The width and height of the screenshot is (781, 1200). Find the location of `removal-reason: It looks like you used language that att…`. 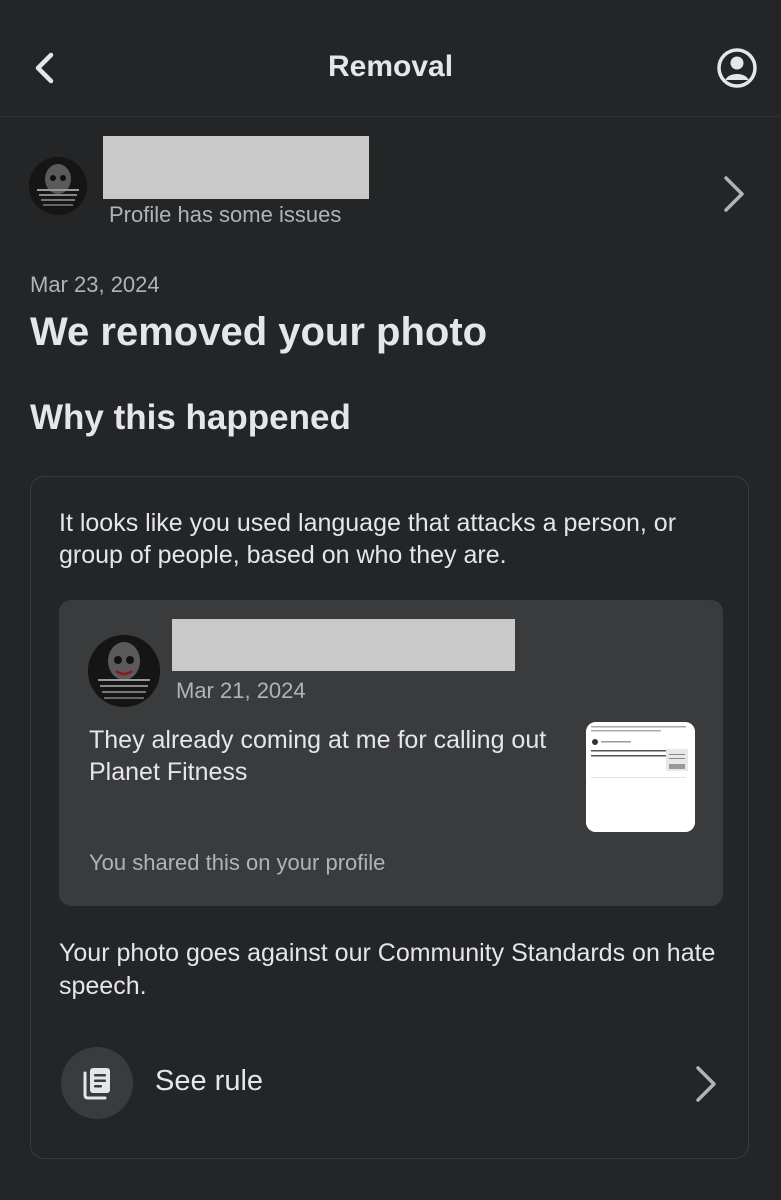

removal-reason: It looks like you used language that att… is located at coordinates (368, 539).